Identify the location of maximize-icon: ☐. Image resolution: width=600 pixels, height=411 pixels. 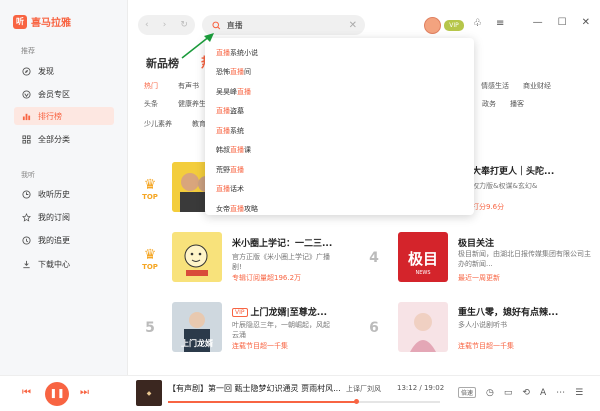
(562, 22).